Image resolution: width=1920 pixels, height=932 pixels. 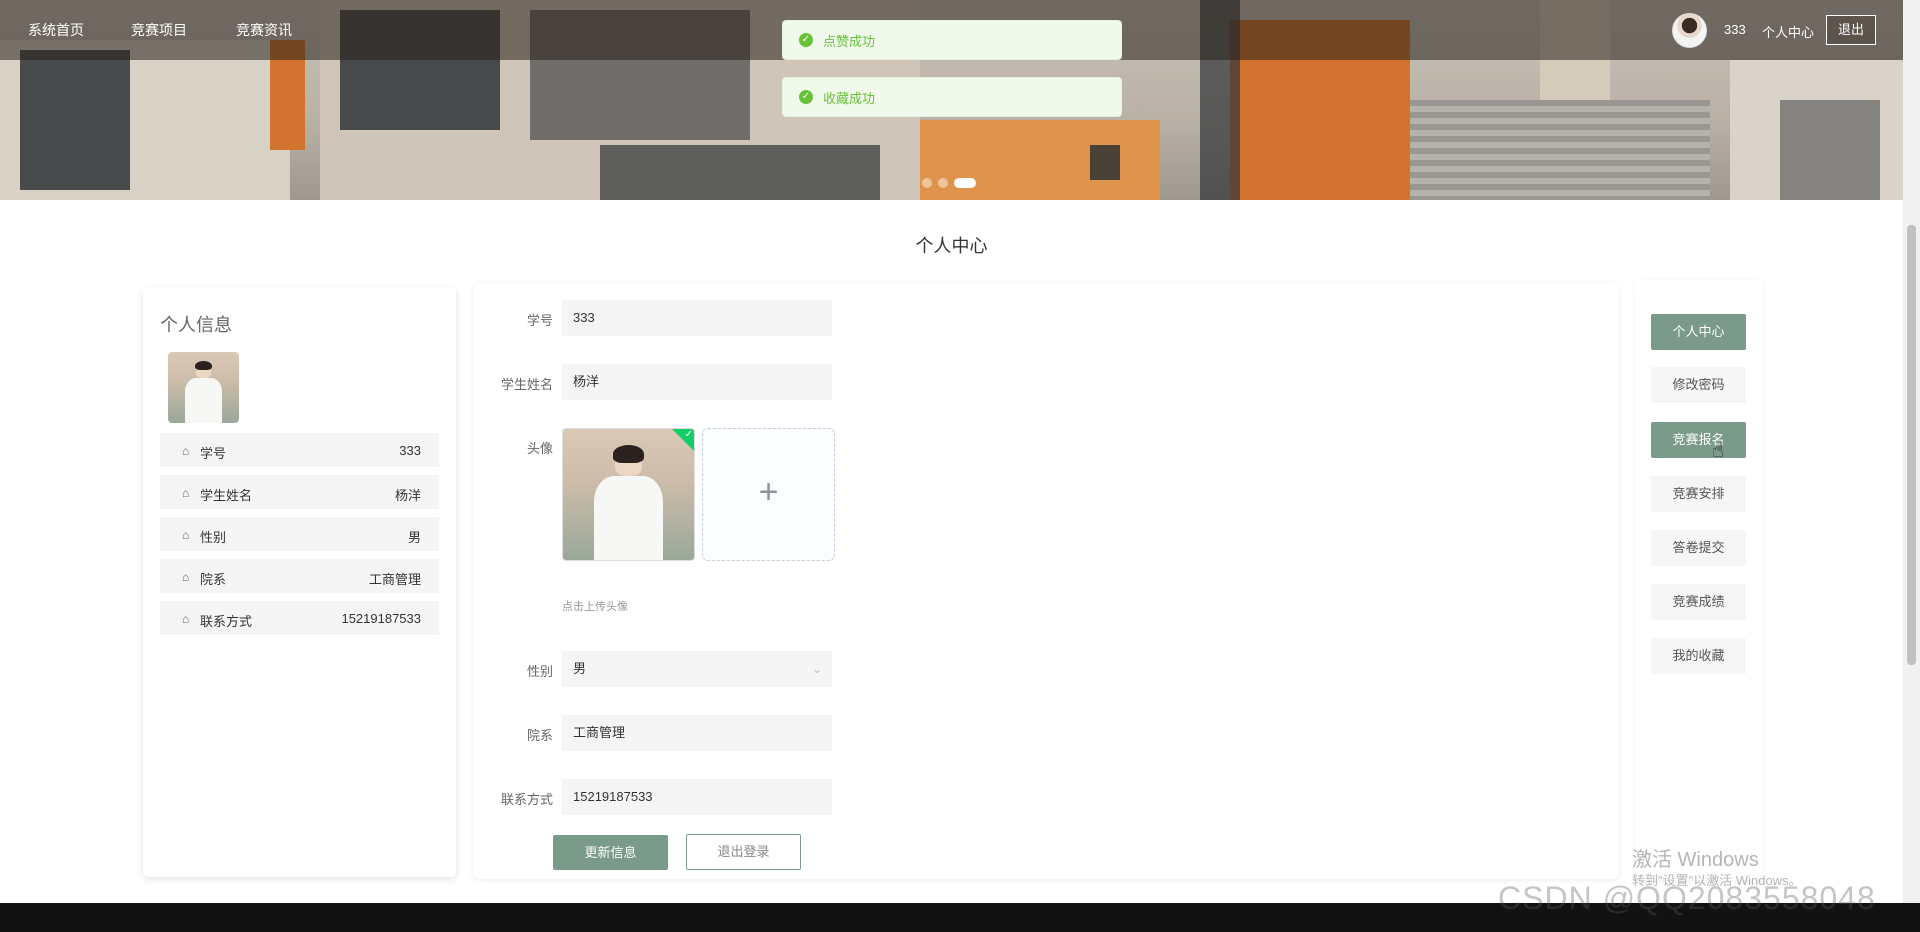 I want to click on uploaded-avatar-thumbnail: ✓, so click(x=628, y=494).